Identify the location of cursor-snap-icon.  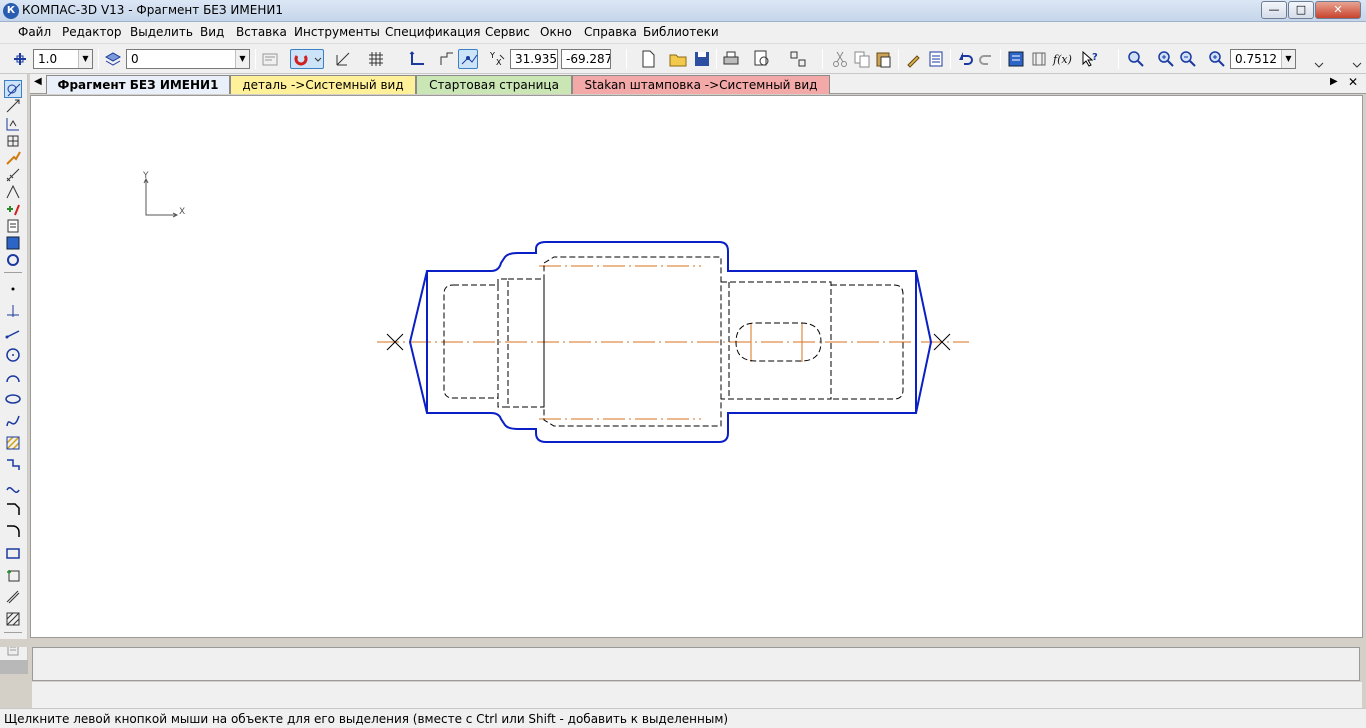
(468, 59).